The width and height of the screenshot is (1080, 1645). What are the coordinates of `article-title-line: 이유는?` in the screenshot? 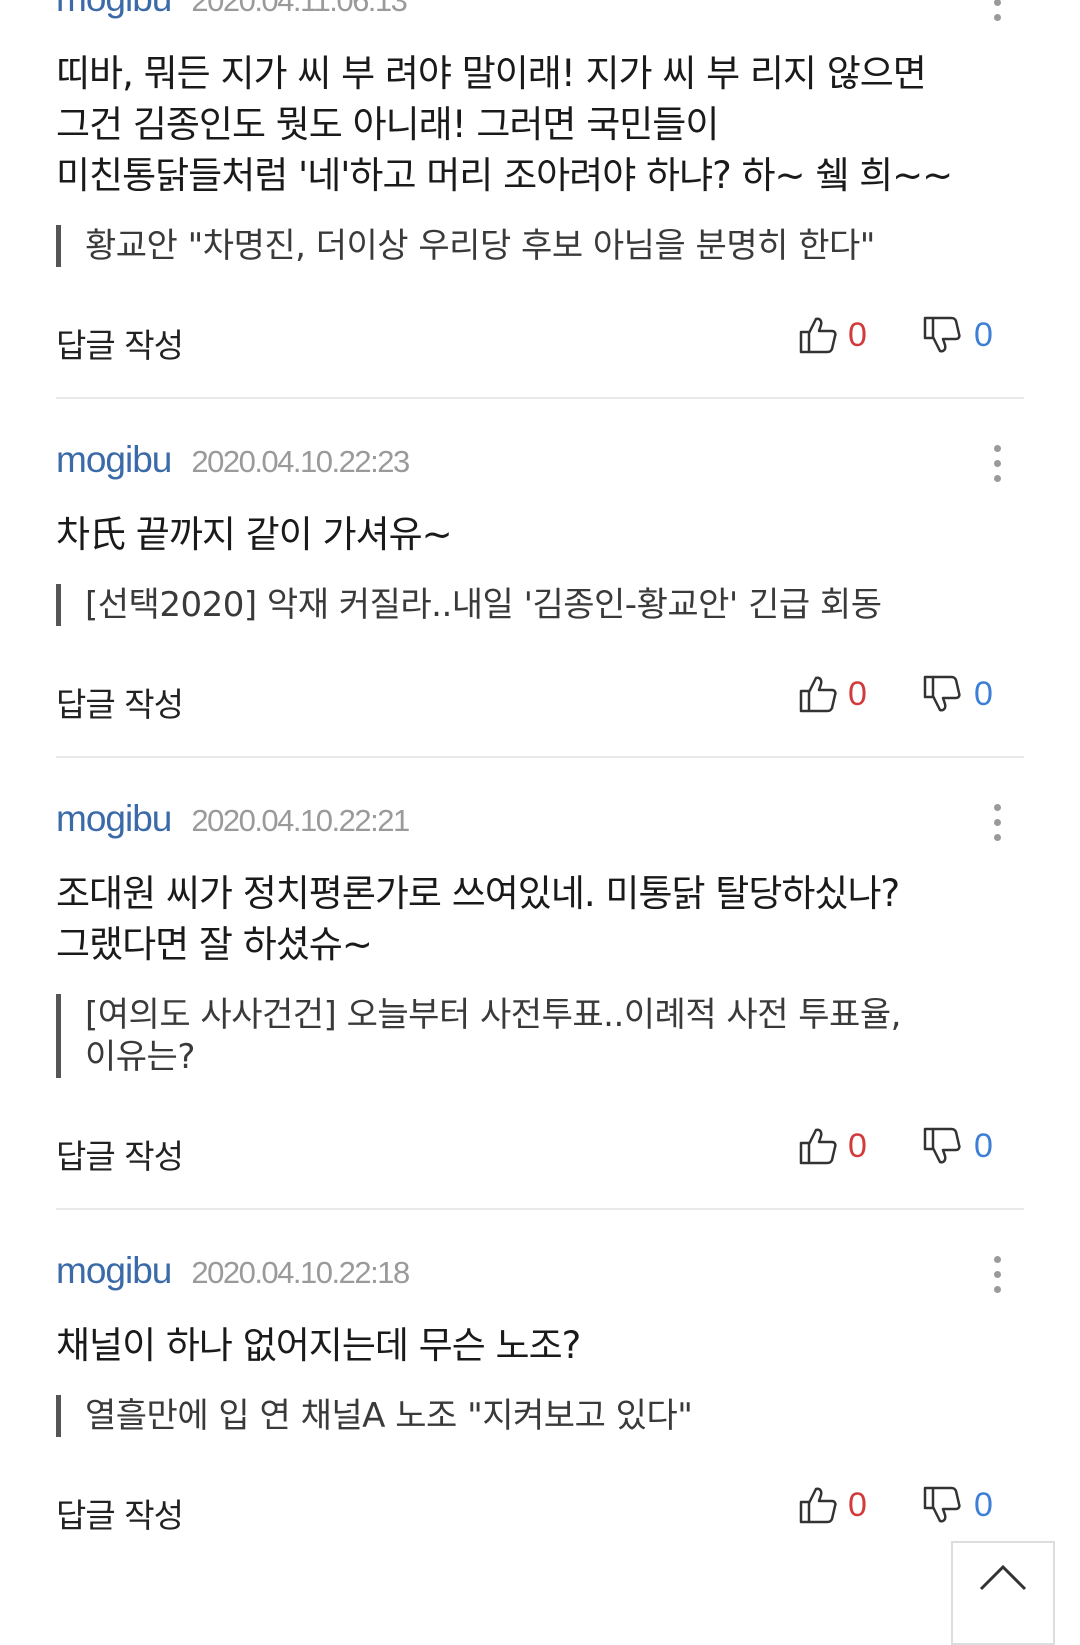 It's located at (554, 1057).